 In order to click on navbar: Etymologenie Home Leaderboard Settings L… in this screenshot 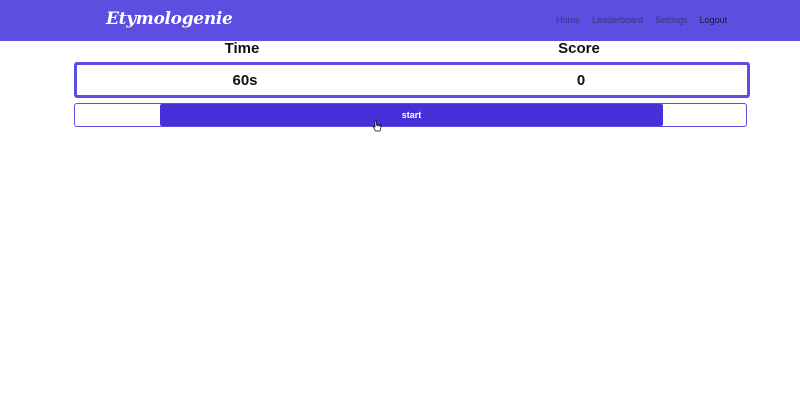, I will do `click(400, 20)`.